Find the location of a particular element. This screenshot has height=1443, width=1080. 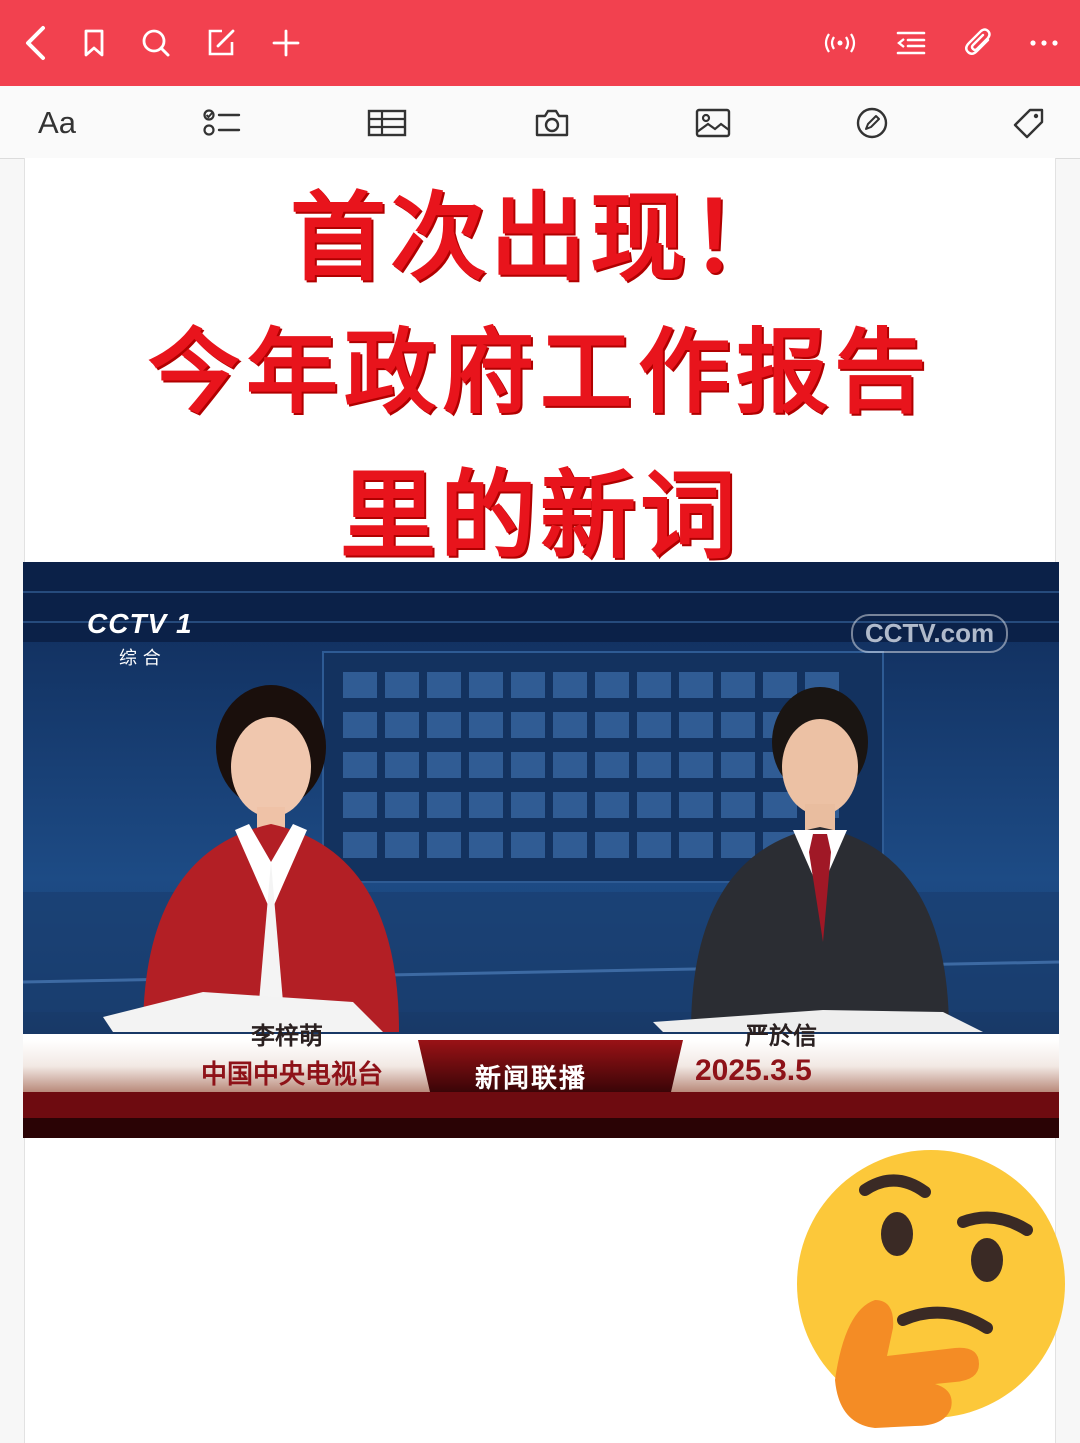

broadcast-date: 2025.3.5 is located at coordinates (753, 1070).